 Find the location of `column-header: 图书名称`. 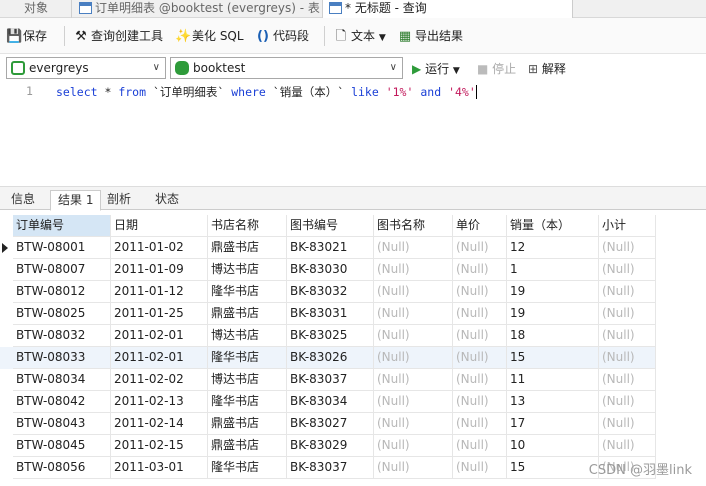

column-header: 图书名称 is located at coordinates (413, 226).